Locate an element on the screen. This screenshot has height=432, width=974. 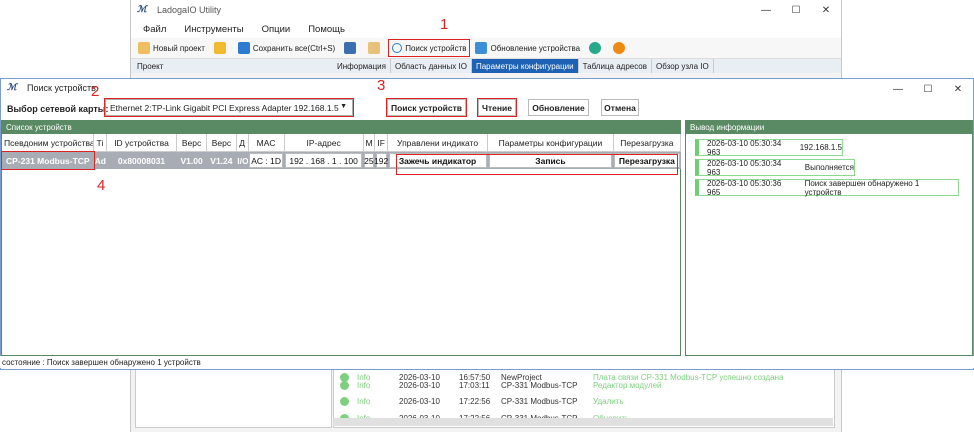
action-cells-highlight is located at coordinates (537, 164).